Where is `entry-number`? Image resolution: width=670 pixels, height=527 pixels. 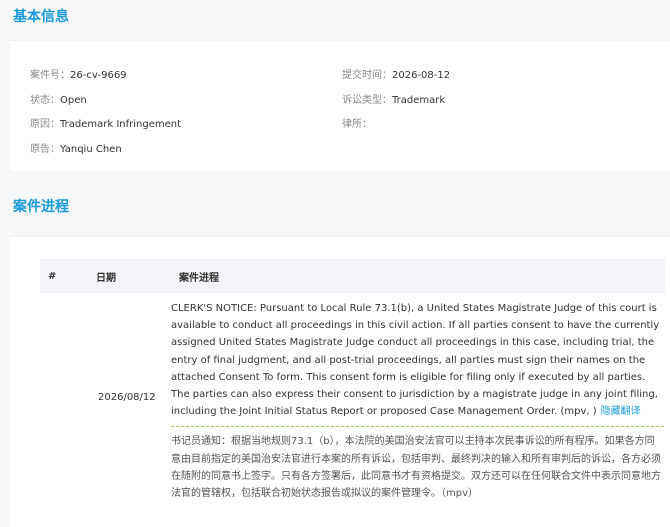
entry-number is located at coordinates (64, 398).